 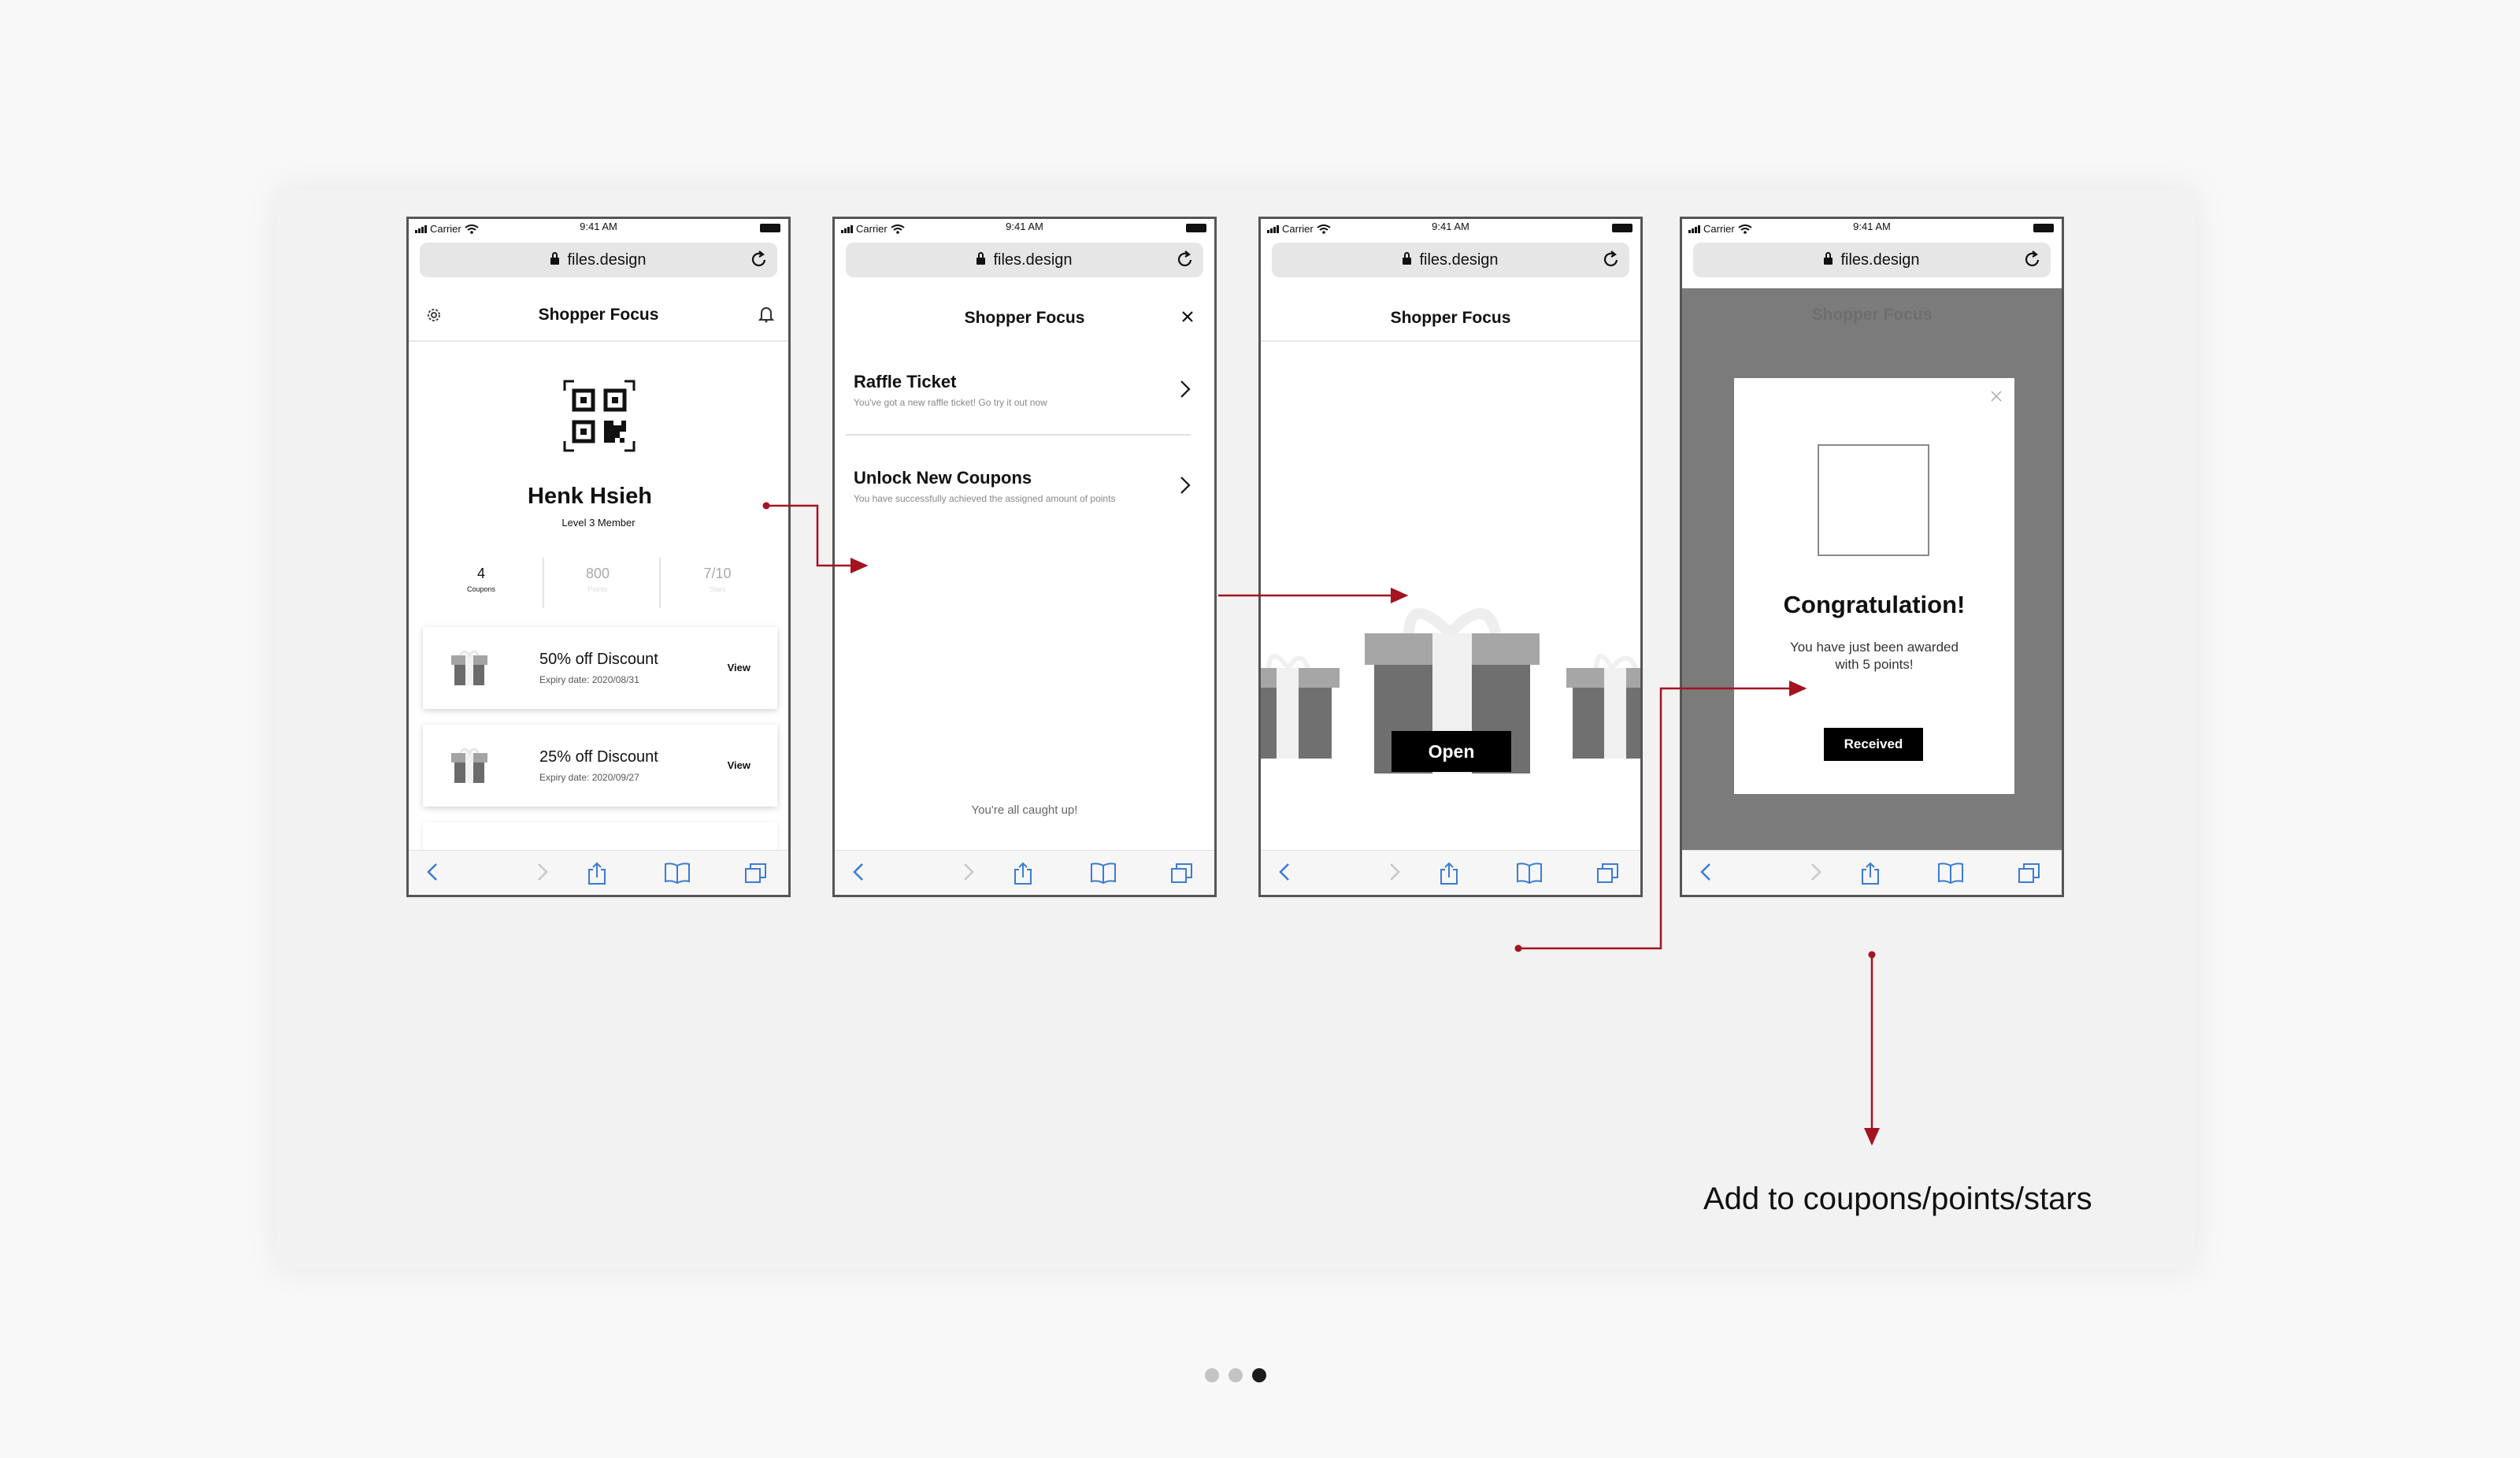 I want to click on flow-arrow-received-to-note, so click(x=1872, y=1048).